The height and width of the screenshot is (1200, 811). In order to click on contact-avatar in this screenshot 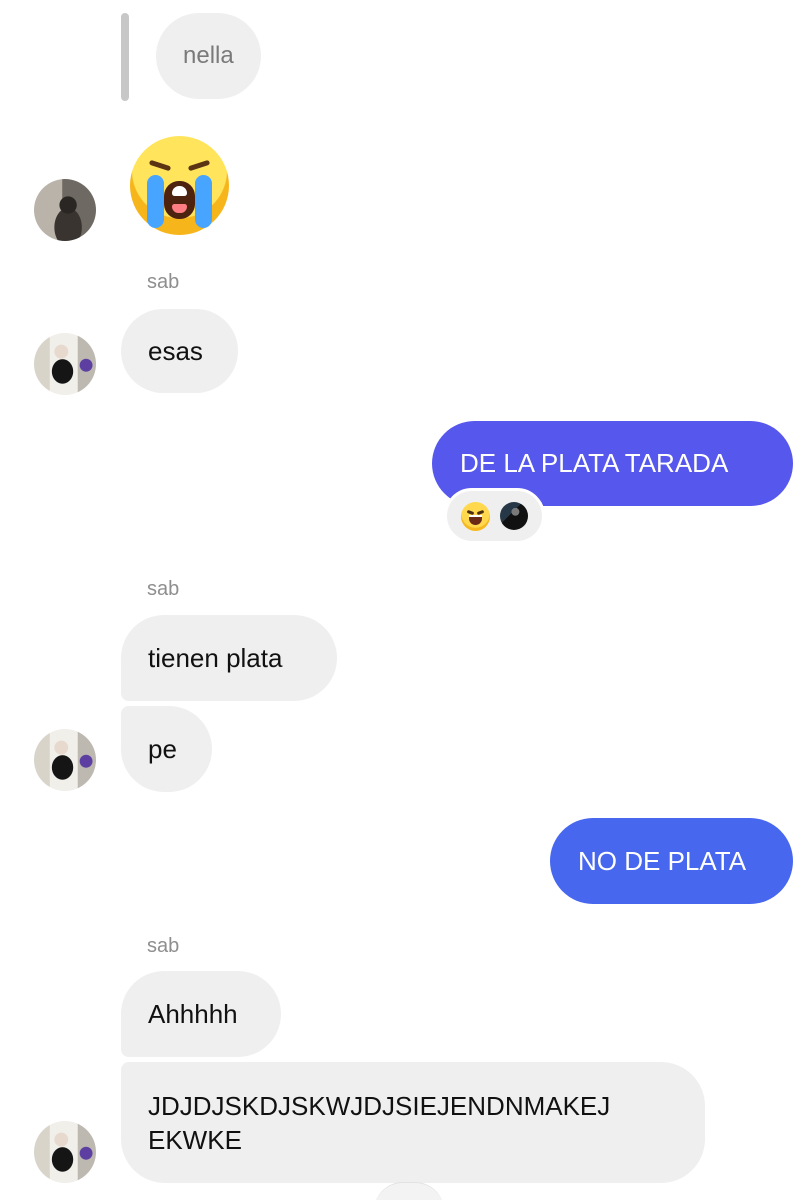, I will do `click(65, 210)`.